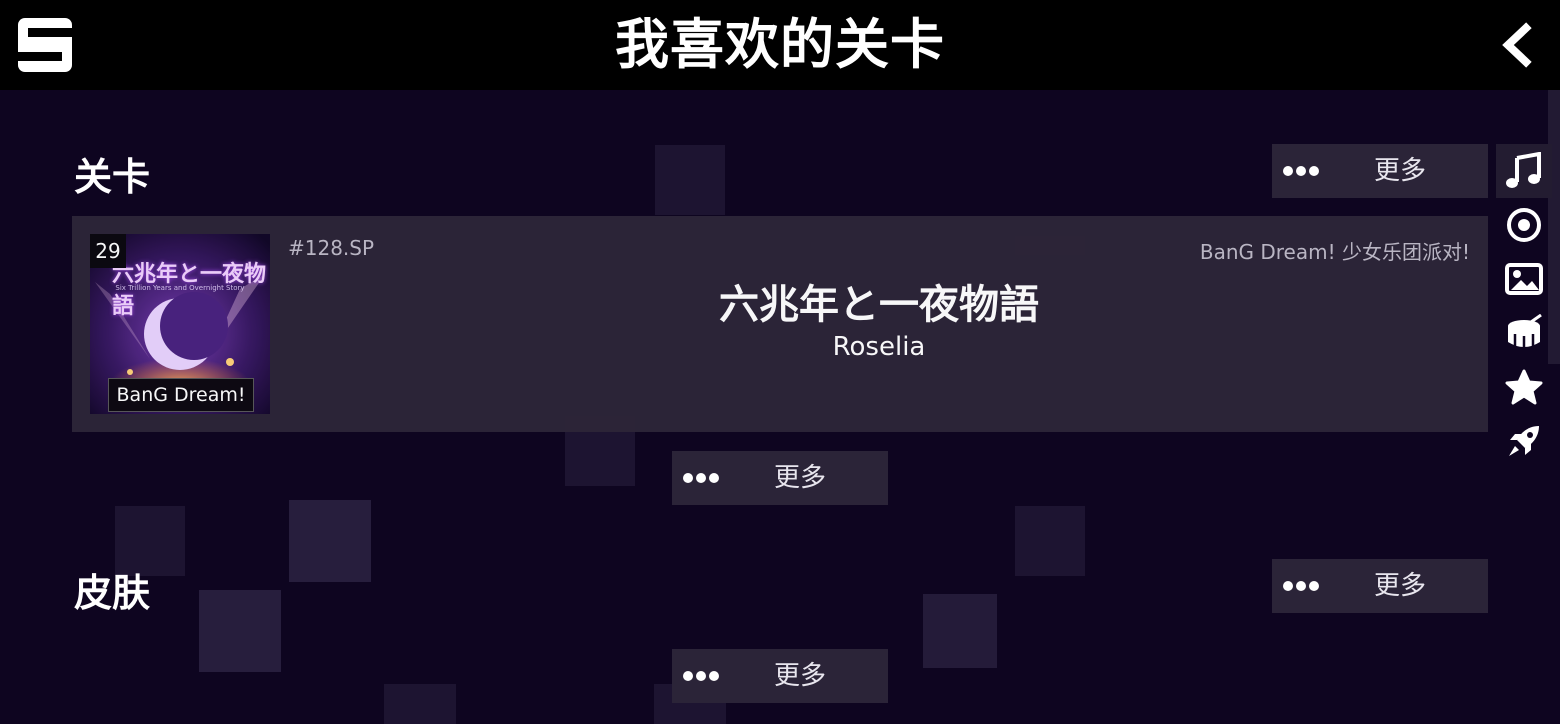 Image resolution: width=1560 pixels, height=724 pixels. What do you see at coordinates (108, 251) in the screenshot?
I see `level-difficulty-badge: 29` at bounding box center [108, 251].